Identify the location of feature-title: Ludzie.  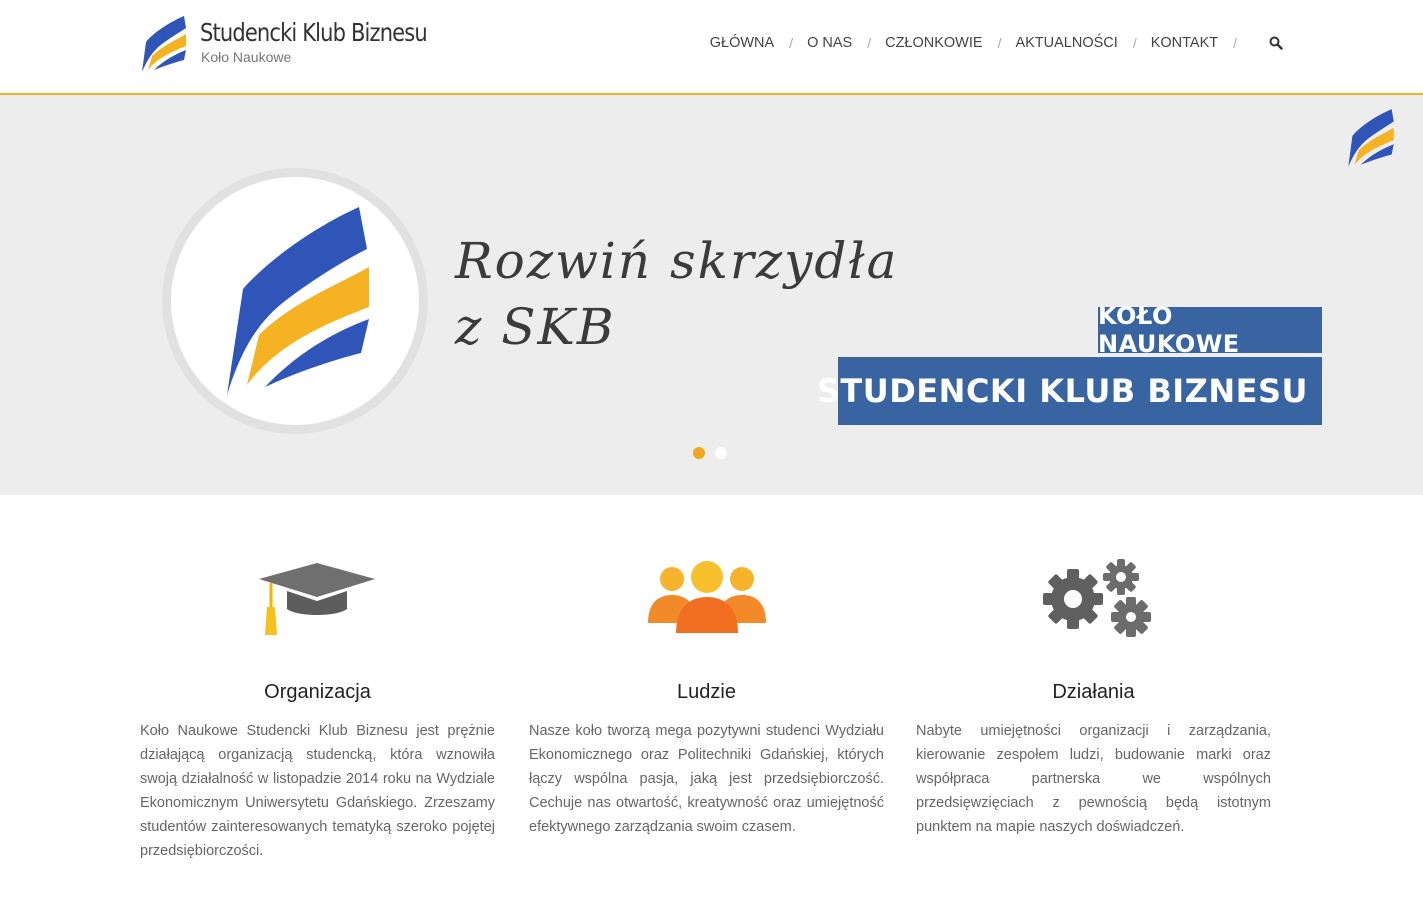
(706, 692).